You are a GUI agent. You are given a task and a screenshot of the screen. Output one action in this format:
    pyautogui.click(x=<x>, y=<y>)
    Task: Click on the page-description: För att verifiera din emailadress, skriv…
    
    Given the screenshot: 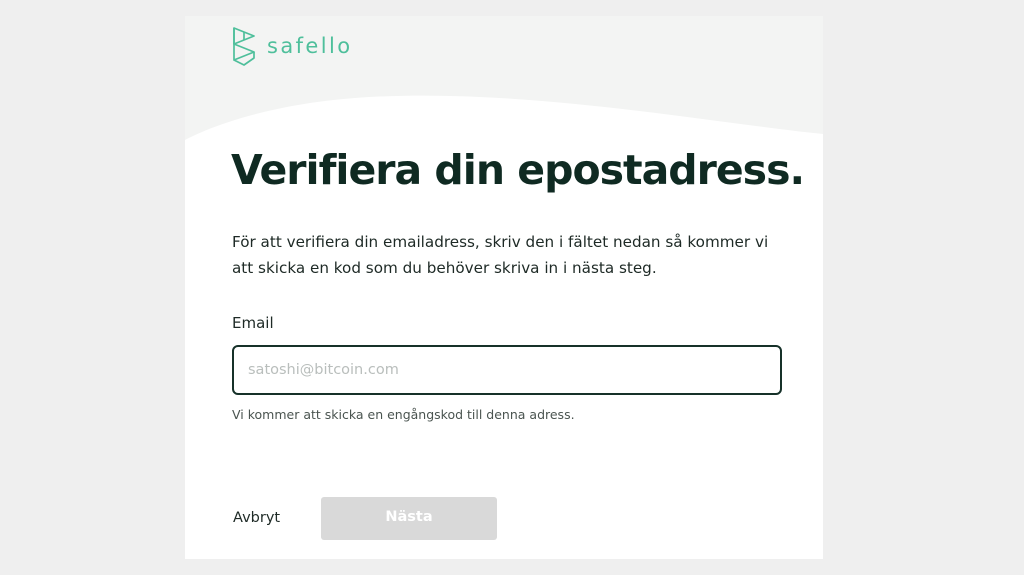 What is the action you would take?
    pyautogui.click(x=500, y=255)
    